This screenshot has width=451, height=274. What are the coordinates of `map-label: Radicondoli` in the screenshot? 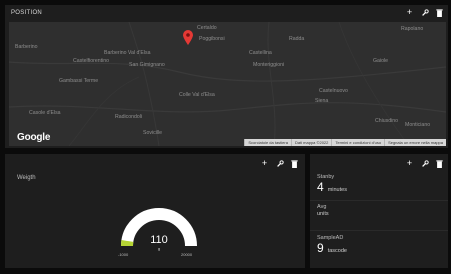 It's located at (129, 117).